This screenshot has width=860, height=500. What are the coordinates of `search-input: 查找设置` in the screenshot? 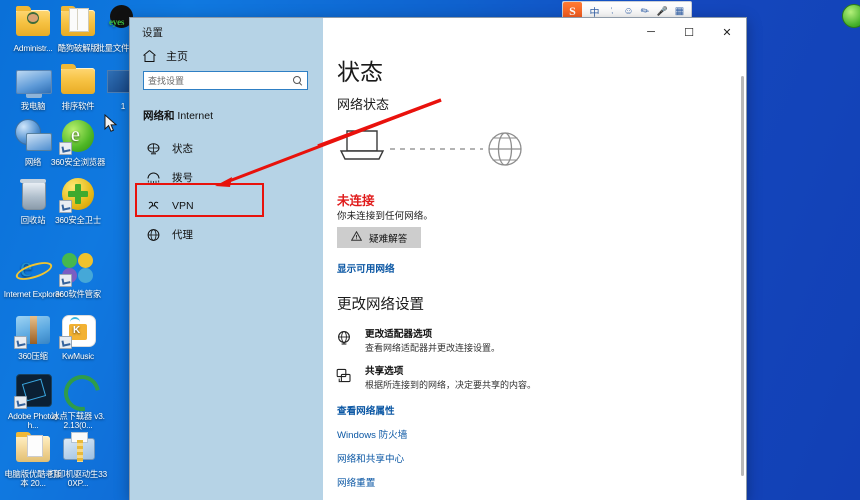 It's located at (225, 80).